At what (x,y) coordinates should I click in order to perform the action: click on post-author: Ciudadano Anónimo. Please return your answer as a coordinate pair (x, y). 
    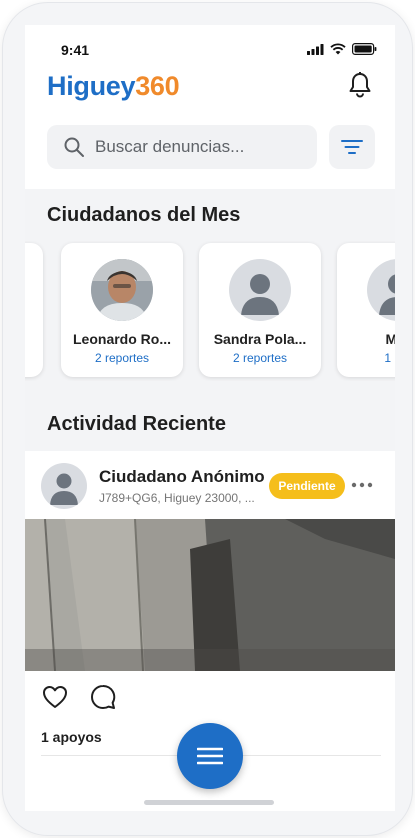
    Looking at the image, I should click on (182, 476).